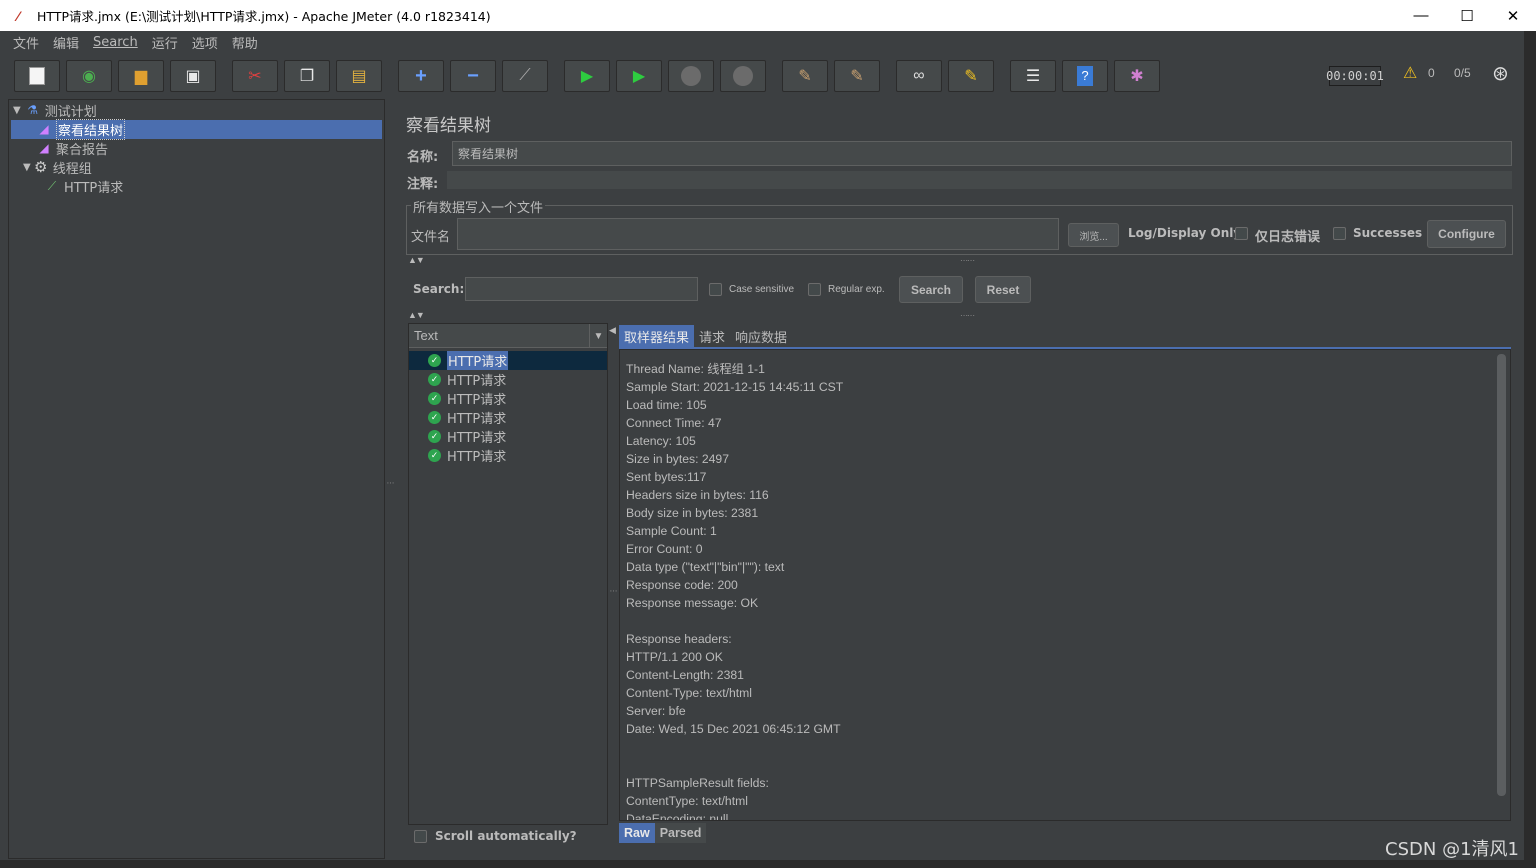  Describe the element at coordinates (715, 289) in the screenshot. I see `case-sensitive-checkbox` at that location.